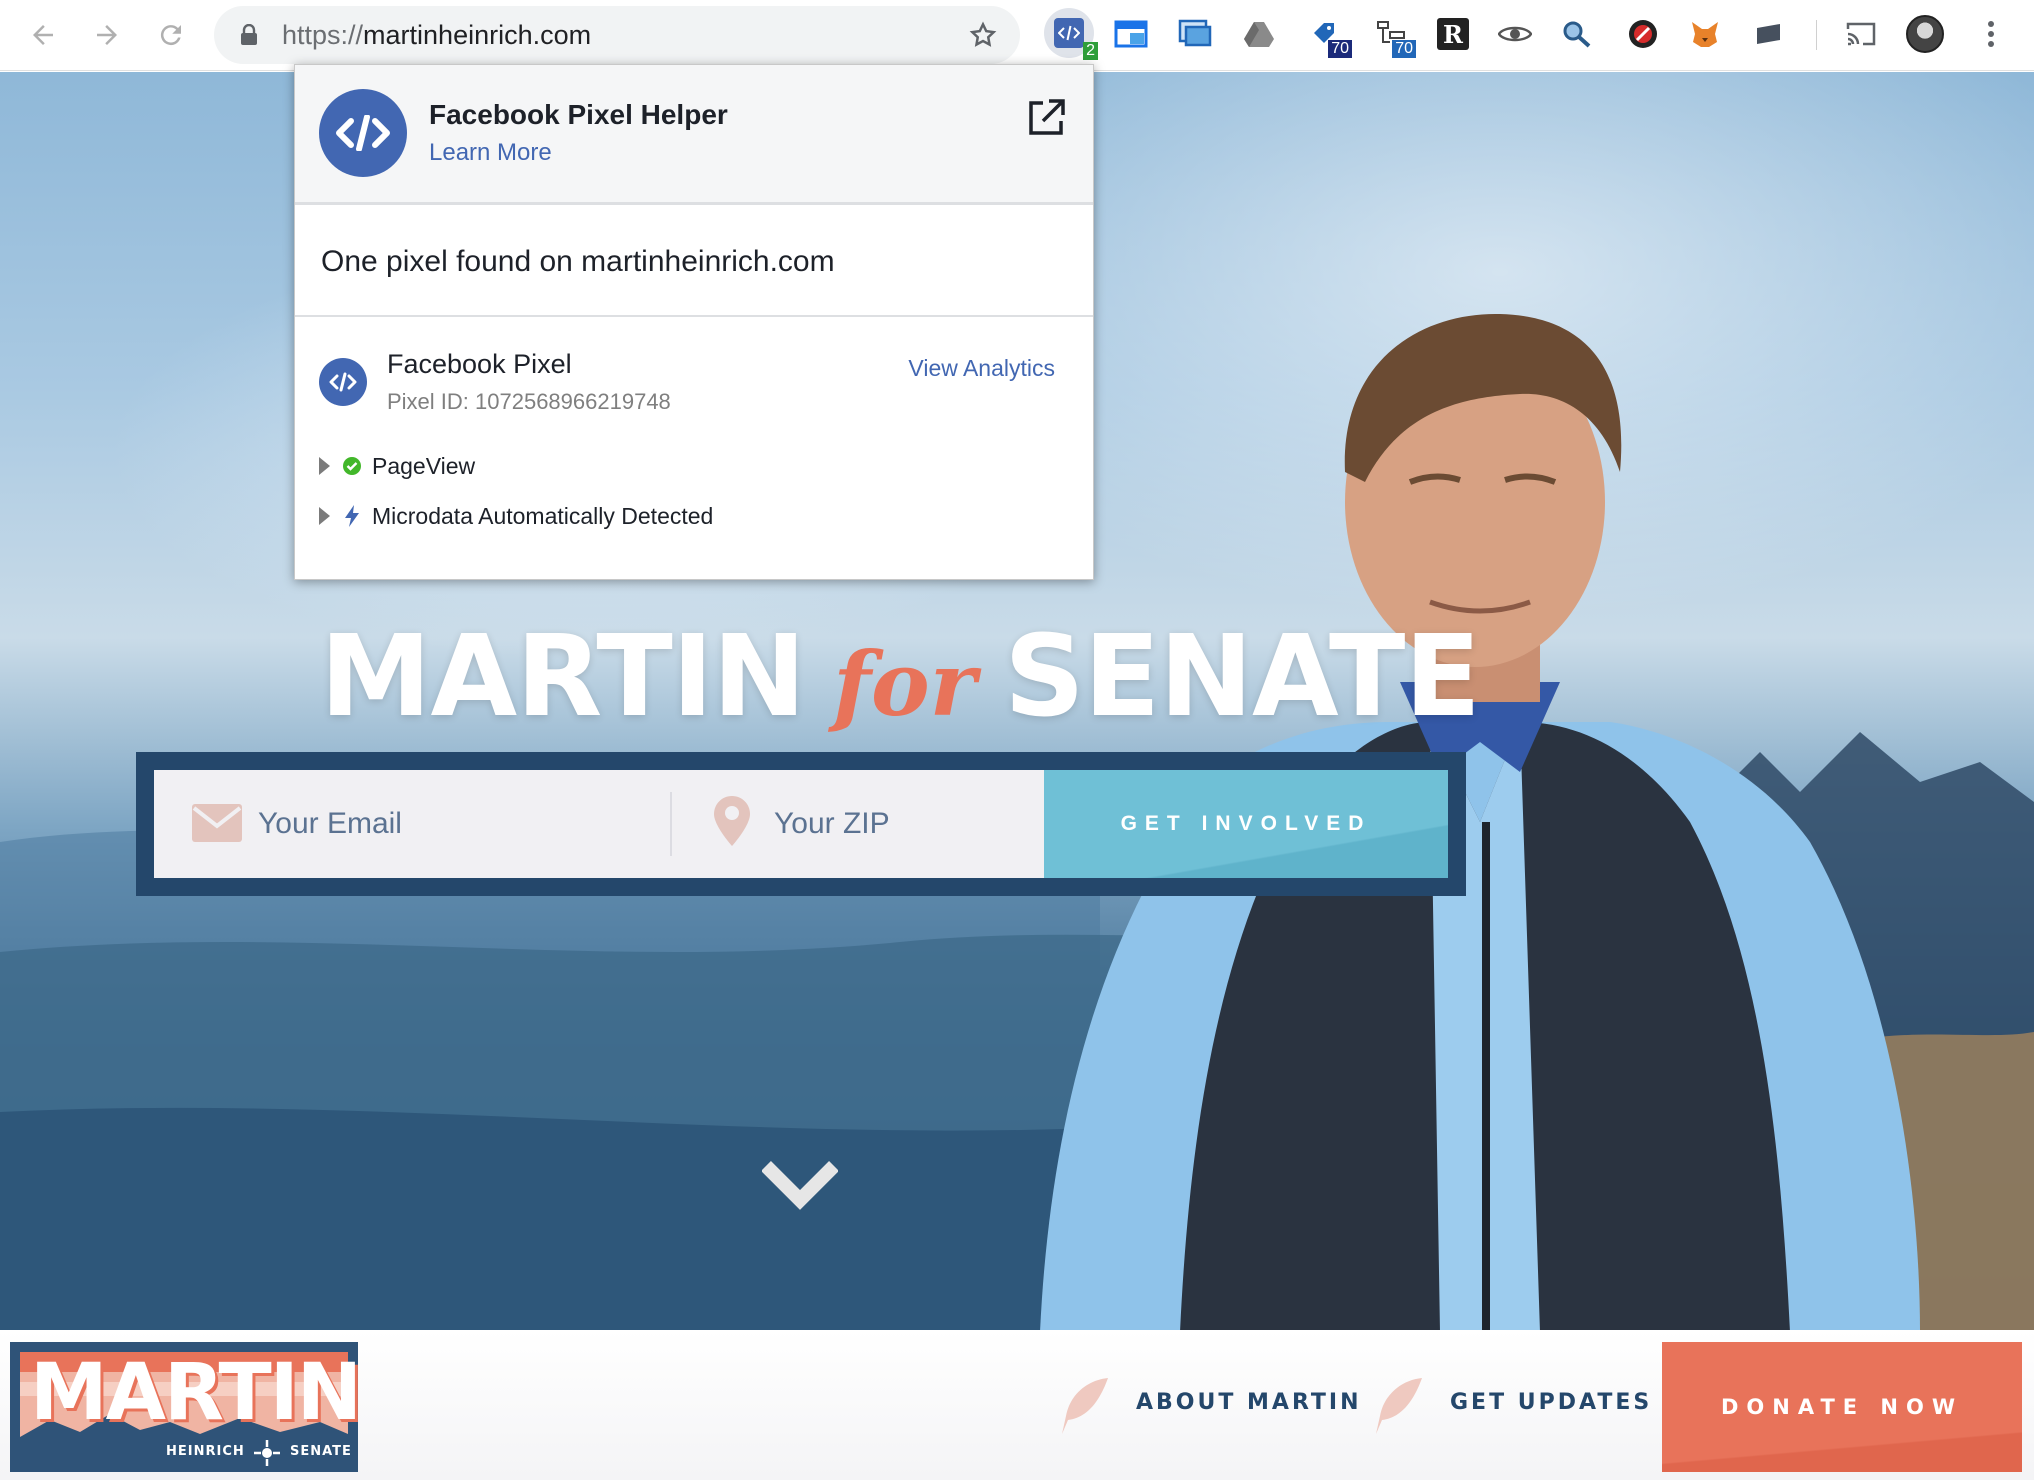 This screenshot has width=2034, height=1480. I want to click on avatar, so click(1925, 34).